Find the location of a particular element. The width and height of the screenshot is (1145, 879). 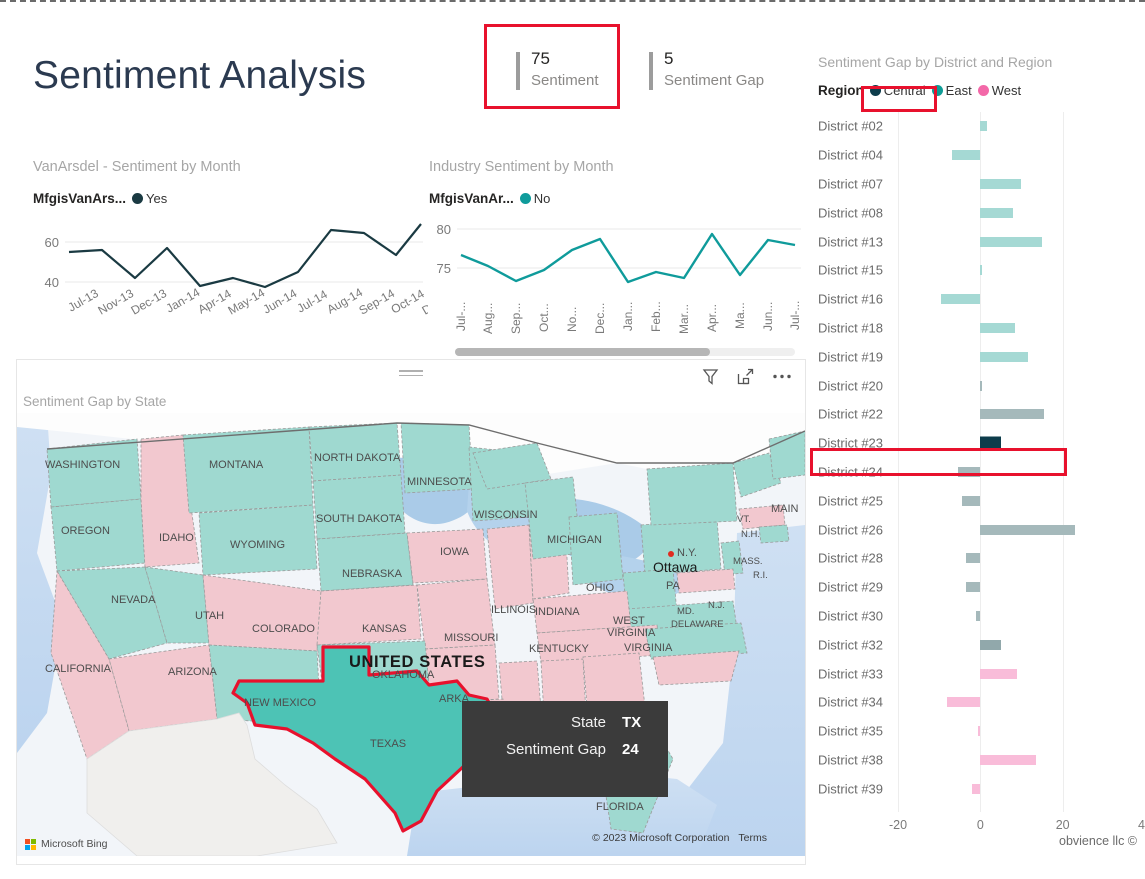

bar-chart-row: District #30 is located at coordinates (981, 616).